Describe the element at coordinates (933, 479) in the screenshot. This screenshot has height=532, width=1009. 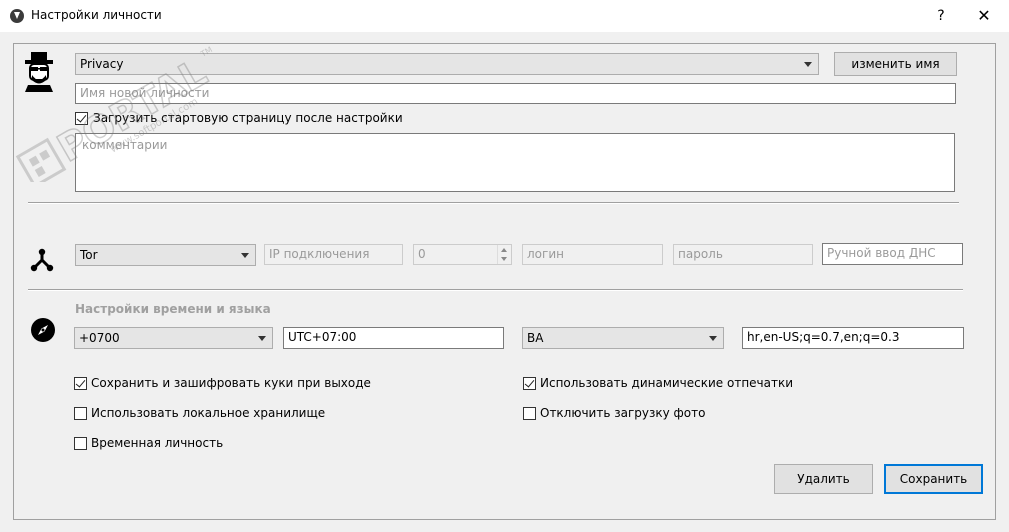
I see `save-button: Сохранить` at that location.